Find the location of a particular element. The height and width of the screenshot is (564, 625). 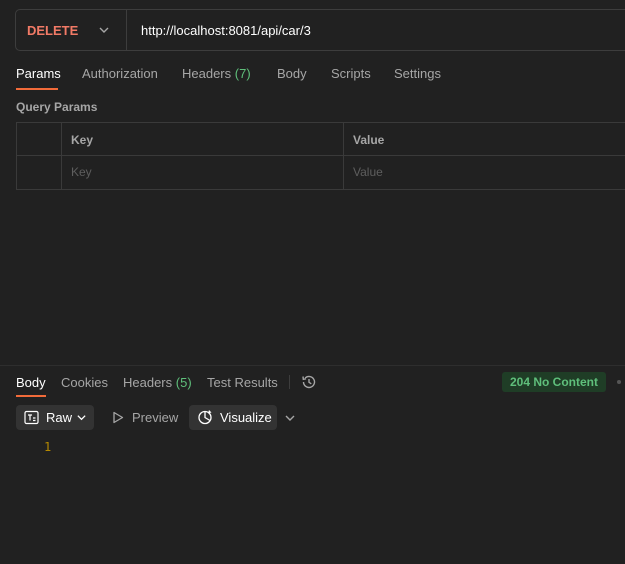

tab-test-results: Test Results is located at coordinates (242, 382).